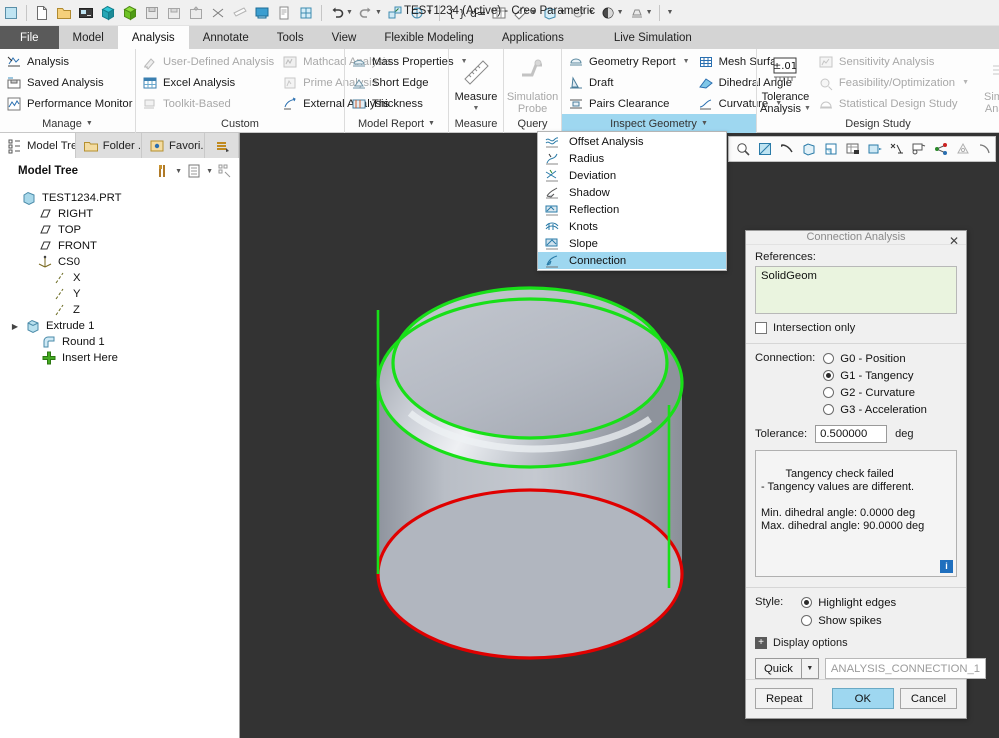 This screenshot has height=738, width=999. I want to click on appearance-icon, so click(579, 13).